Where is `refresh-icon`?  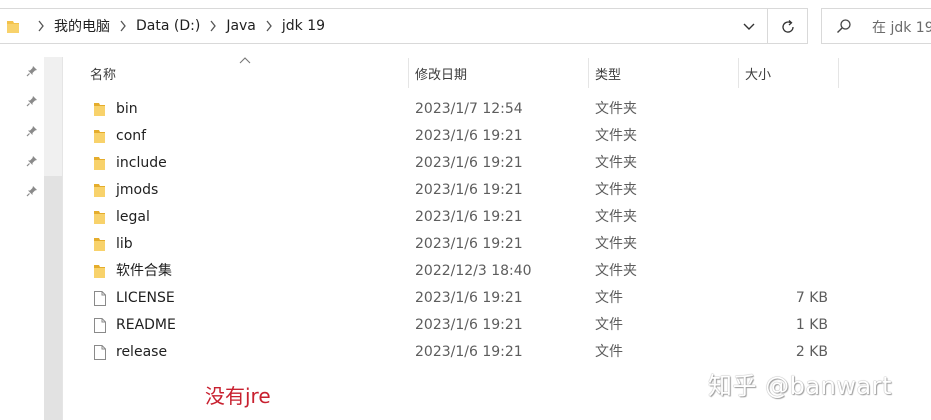
refresh-icon is located at coordinates (788, 27).